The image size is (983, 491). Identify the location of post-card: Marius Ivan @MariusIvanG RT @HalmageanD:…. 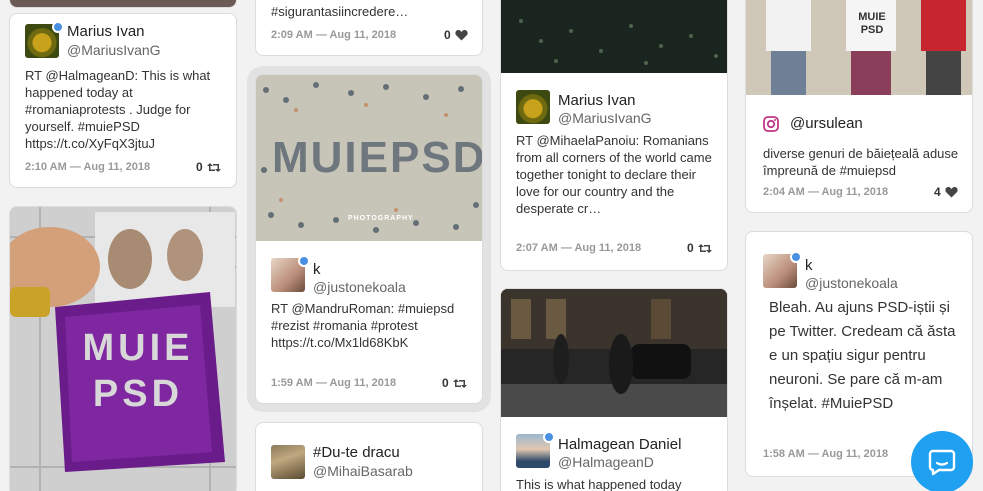
(123, 100).